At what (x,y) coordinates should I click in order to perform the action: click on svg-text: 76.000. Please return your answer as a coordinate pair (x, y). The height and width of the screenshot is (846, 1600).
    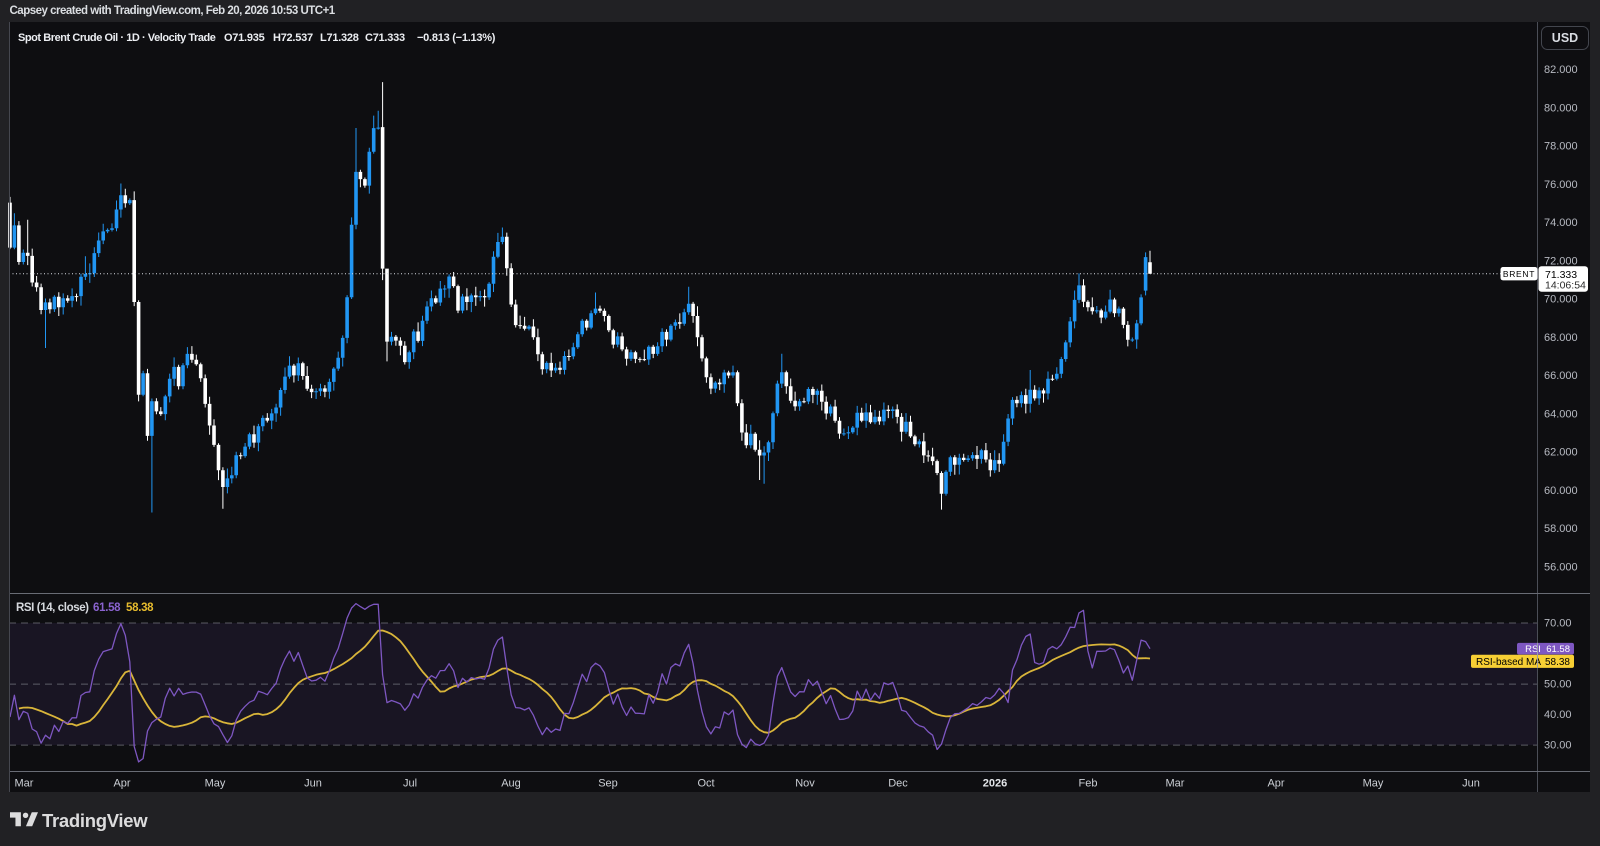
    Looking at the image, I should click on (1561, 185).